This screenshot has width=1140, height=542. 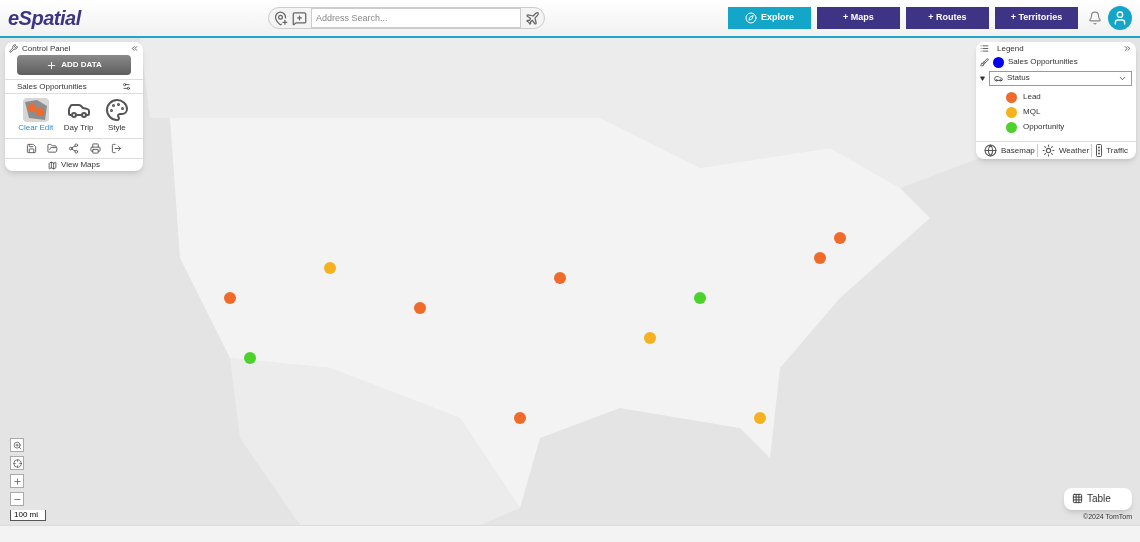 I want to click on view-maps-button: View Maps, so click(x=74, y=164).